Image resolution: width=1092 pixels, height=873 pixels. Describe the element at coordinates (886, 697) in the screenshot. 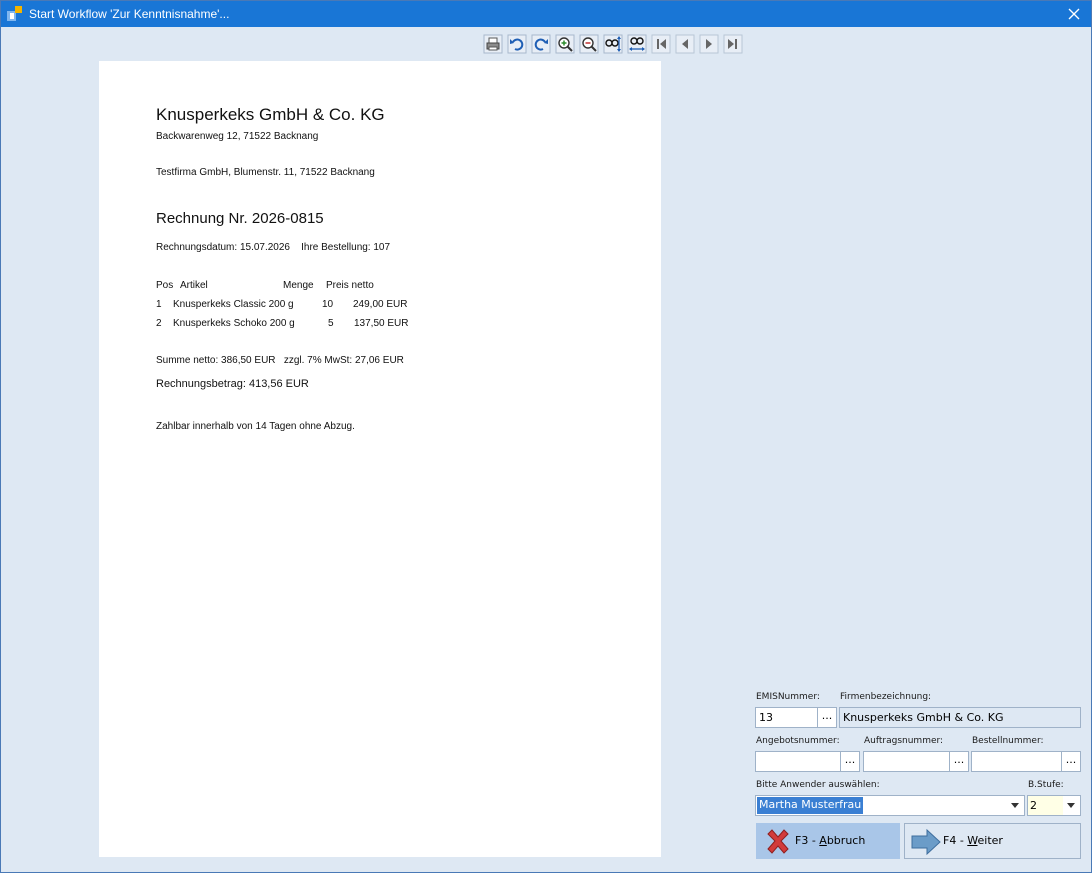

I see `firma-label: Firmenbezeichnung:` at that location.